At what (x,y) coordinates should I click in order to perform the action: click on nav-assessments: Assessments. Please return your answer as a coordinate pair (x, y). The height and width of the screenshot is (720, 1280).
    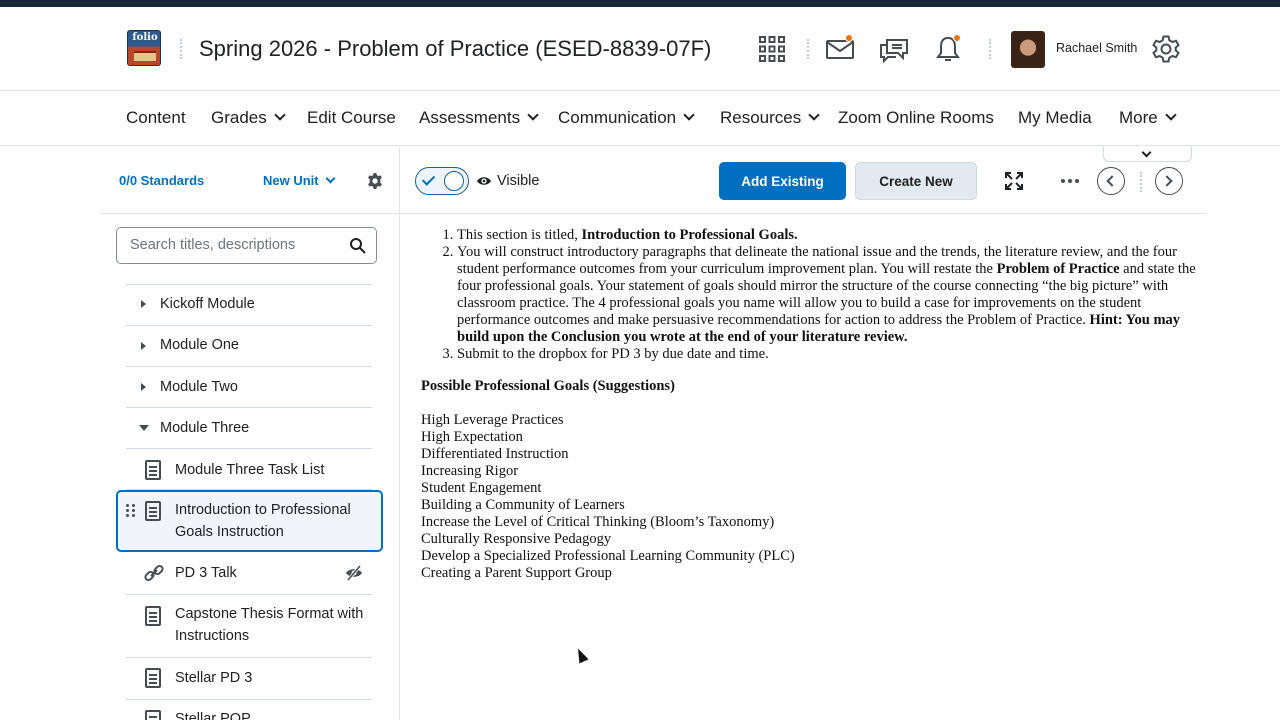
    Looking at the image, I should click on (479, 118).